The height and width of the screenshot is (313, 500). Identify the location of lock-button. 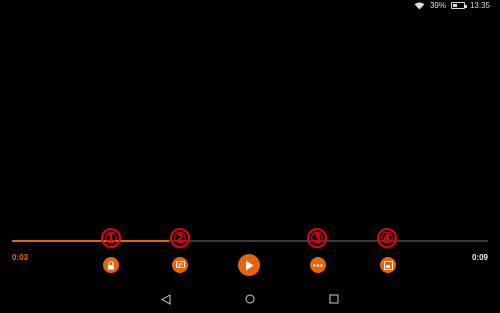
(111, 265).